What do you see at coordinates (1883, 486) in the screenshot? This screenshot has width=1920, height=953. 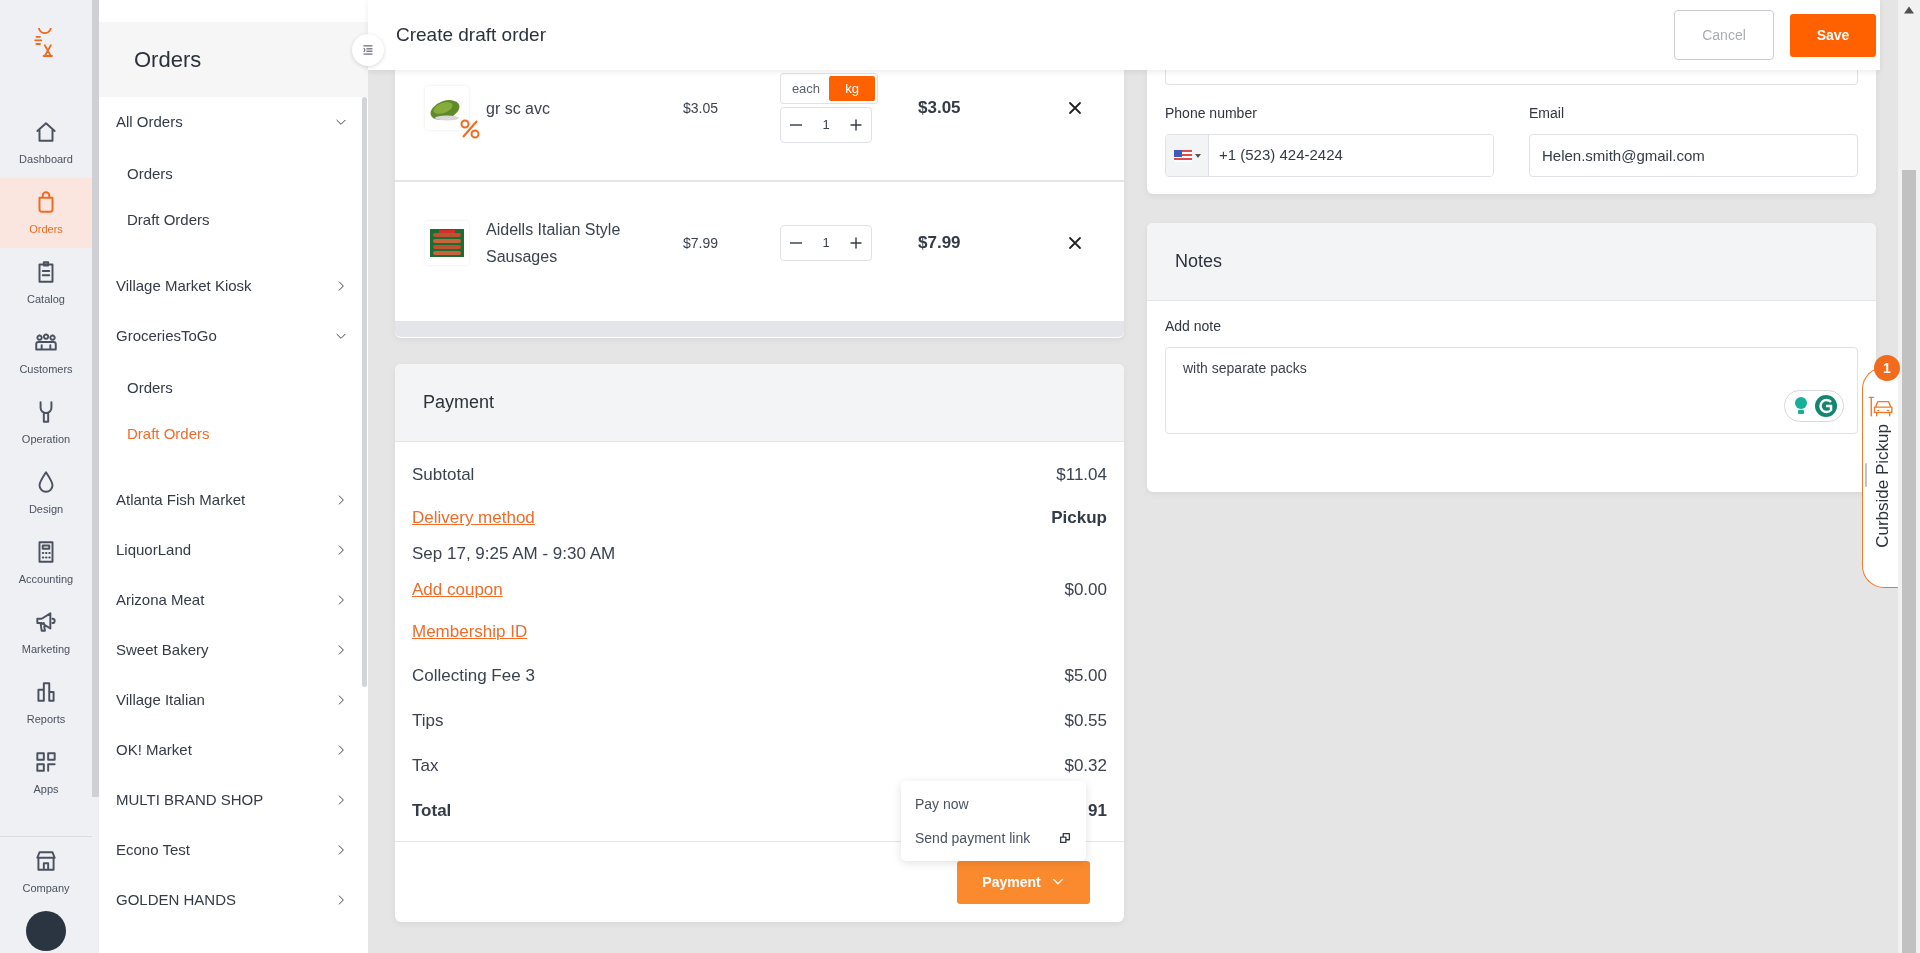 I see `tab-label: Curbside Pickup` at bounding box center [1883, 486].